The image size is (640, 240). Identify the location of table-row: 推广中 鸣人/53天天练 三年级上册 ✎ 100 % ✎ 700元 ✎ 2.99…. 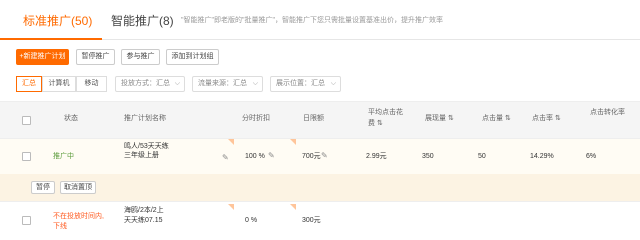
(320, 156).